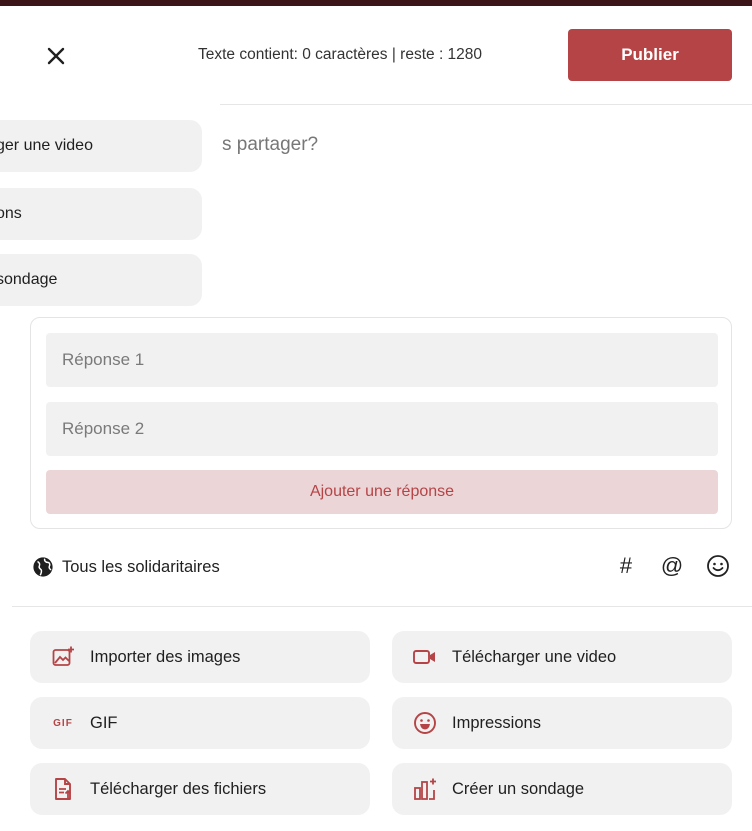  What do you see at coordinates (626, 566) in the screenshot?
I see `hashtag-icon: #` at bounding box center [626, 566].